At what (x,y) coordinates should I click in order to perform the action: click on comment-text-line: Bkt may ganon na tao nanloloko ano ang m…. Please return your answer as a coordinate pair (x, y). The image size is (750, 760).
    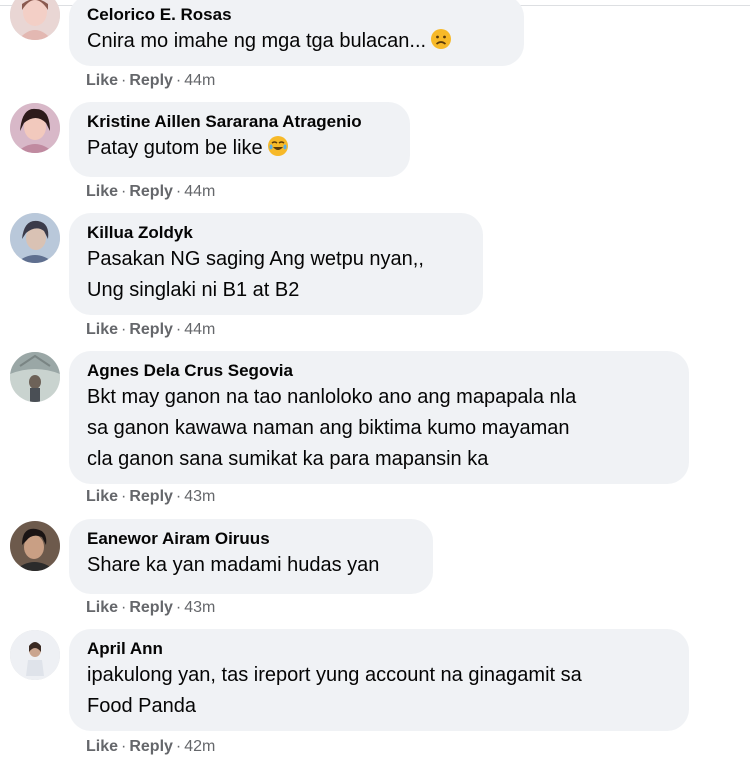
    Looking at the image, I should click on (332, 397).